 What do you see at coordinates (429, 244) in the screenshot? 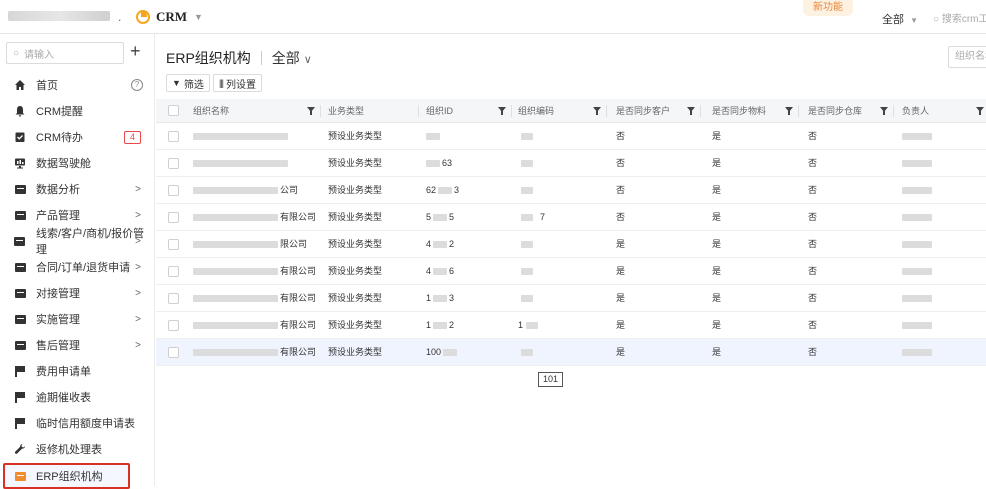
I see `org-id-prefix: 4` at bounding box center [429, 244].